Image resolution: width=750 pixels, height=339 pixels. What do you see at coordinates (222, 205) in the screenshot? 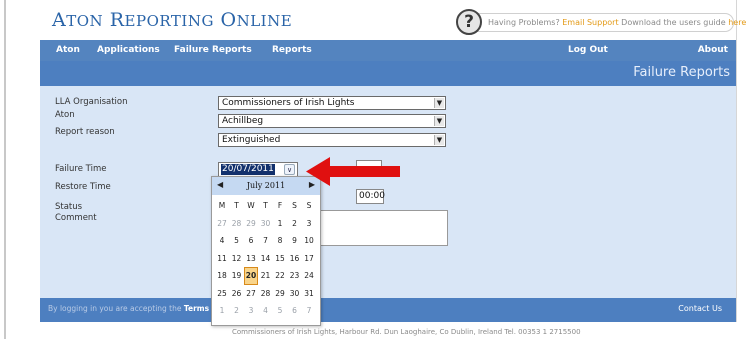
I see `calendar-weekday: M` at bounding box center [222, 205].